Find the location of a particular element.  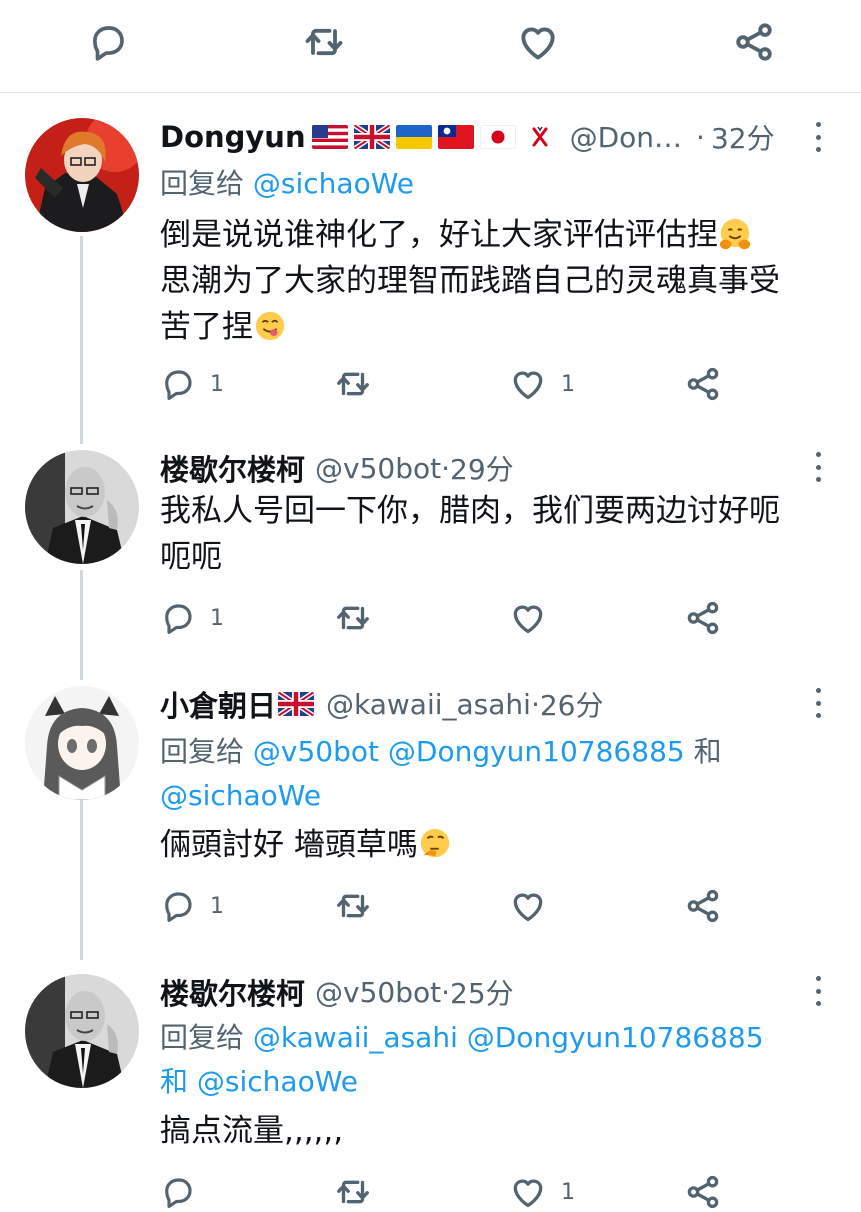

tweet-text: 倆頭討好 墻頭草嗎 is located at coordinates (500, 845).